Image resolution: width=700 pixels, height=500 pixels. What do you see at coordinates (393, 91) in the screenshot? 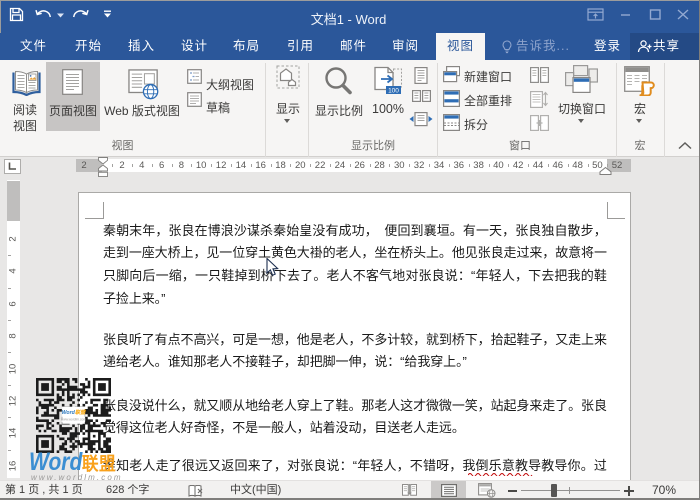
I see `svg-text: 100` at bounding box center [393, 91].